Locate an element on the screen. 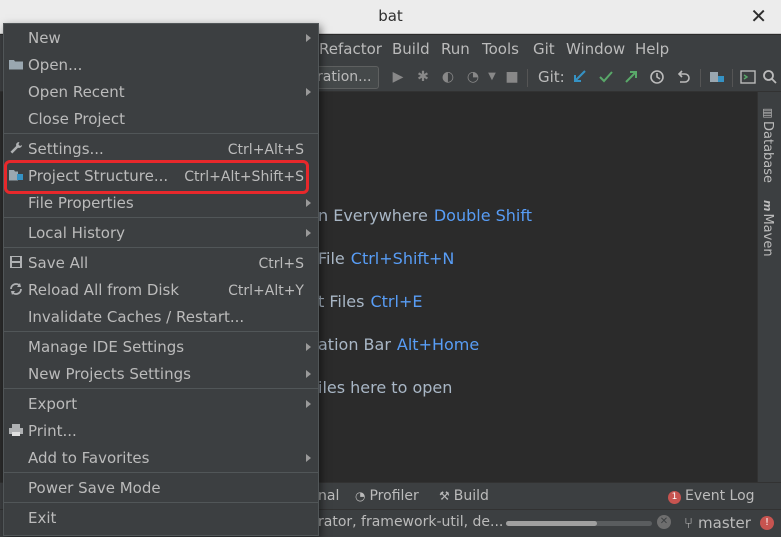 Image resolution: width=781 pixels, height=537 pixels. terminal-window-icon is located at coordinates (748, 77).